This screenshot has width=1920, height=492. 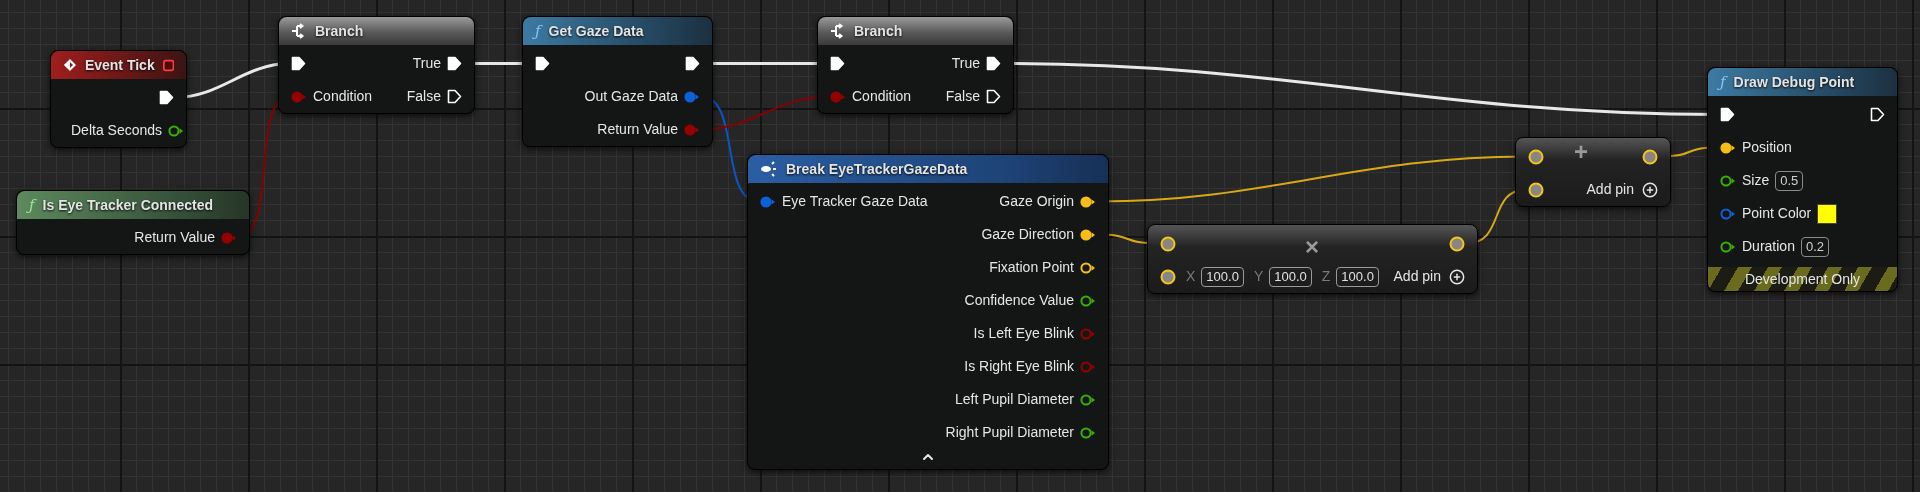 What do you see at coordinates (133, 222) in the screenshot?
I see `graph-node: ƒ Is Eye Tracker Connected Return Value` at bounding box center [133, 222].